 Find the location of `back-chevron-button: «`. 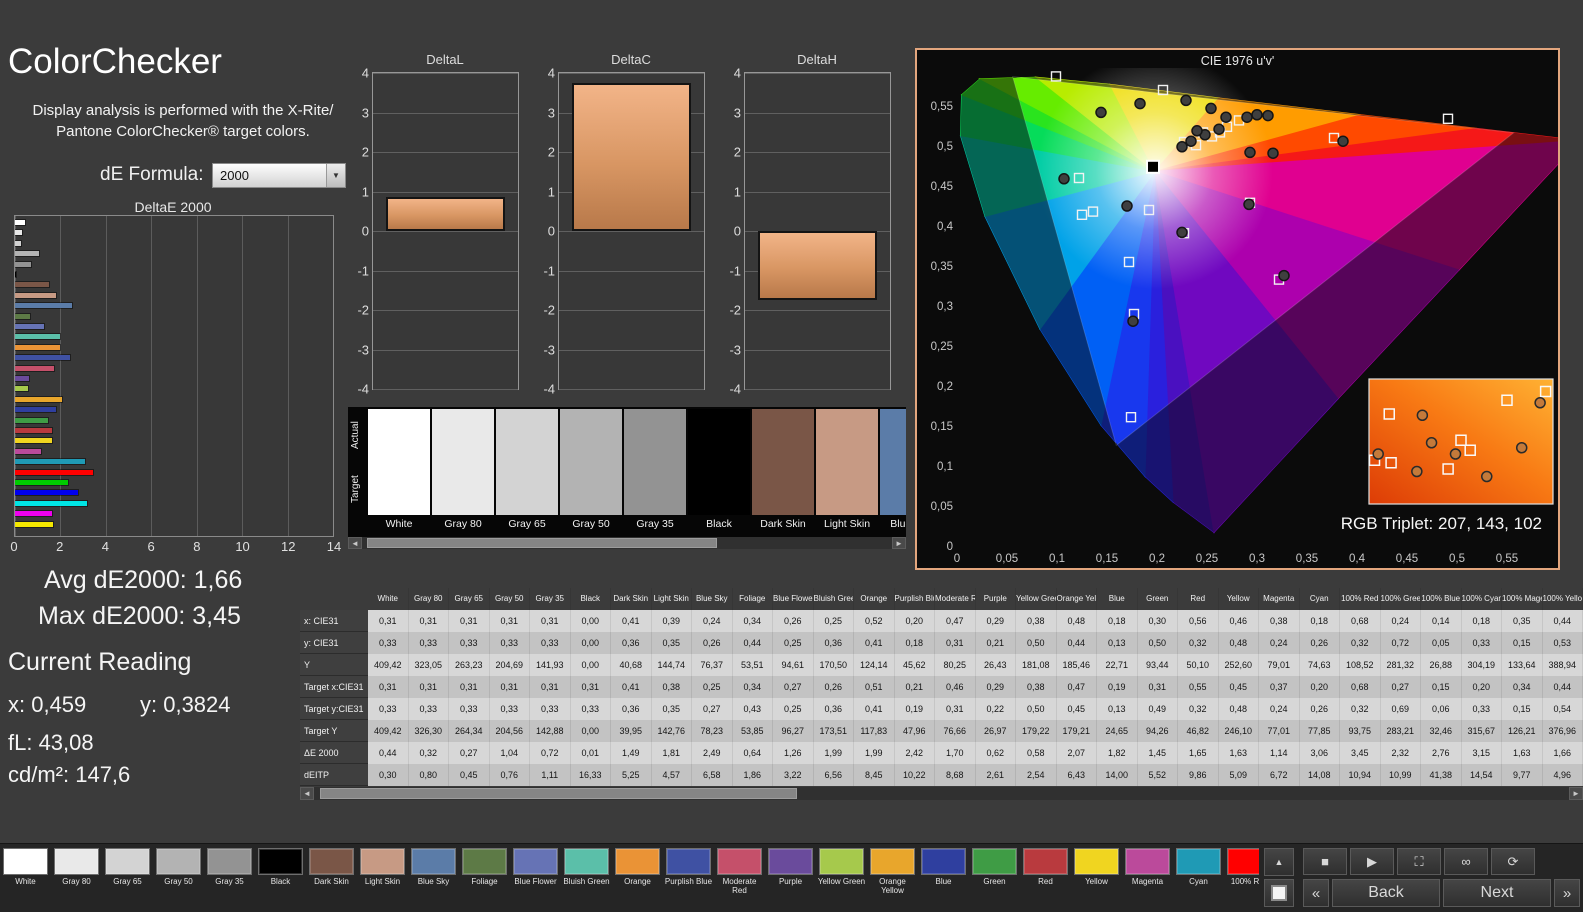

back-chevron-button: « is located at coordinates (1316, 893).